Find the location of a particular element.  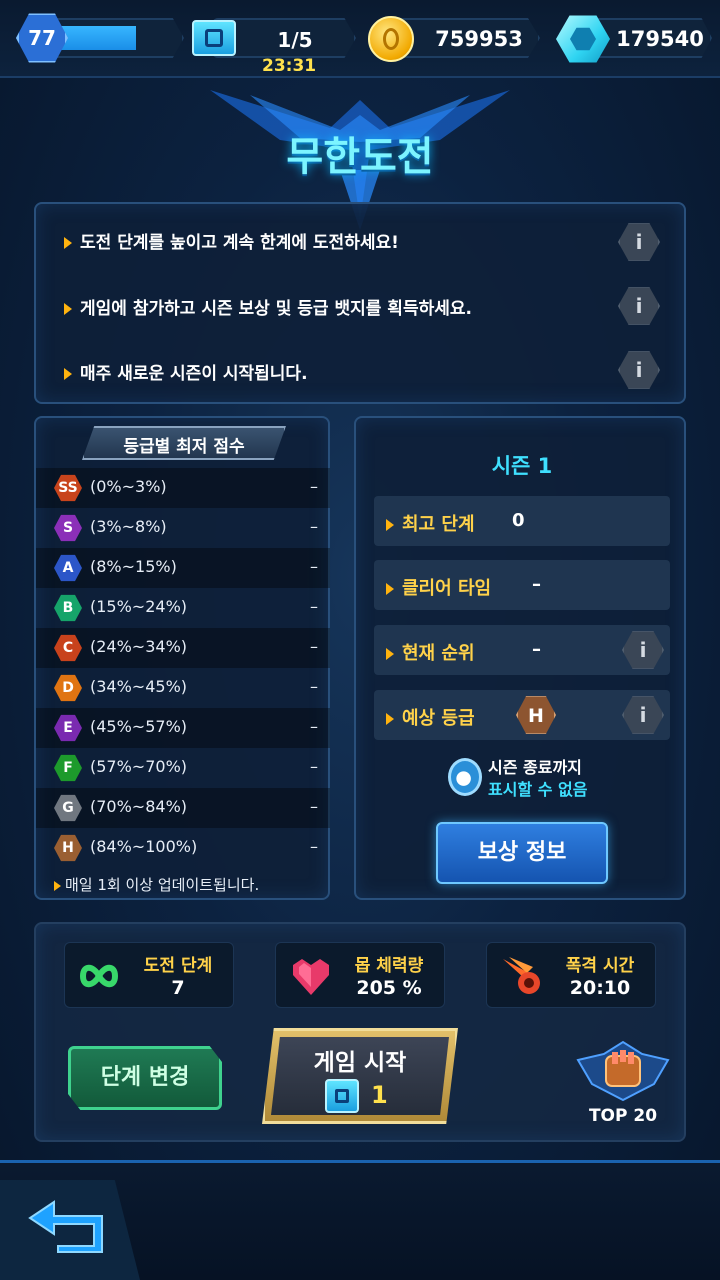

grade-range: (15%~24%) is located at coordinates (139, 606).